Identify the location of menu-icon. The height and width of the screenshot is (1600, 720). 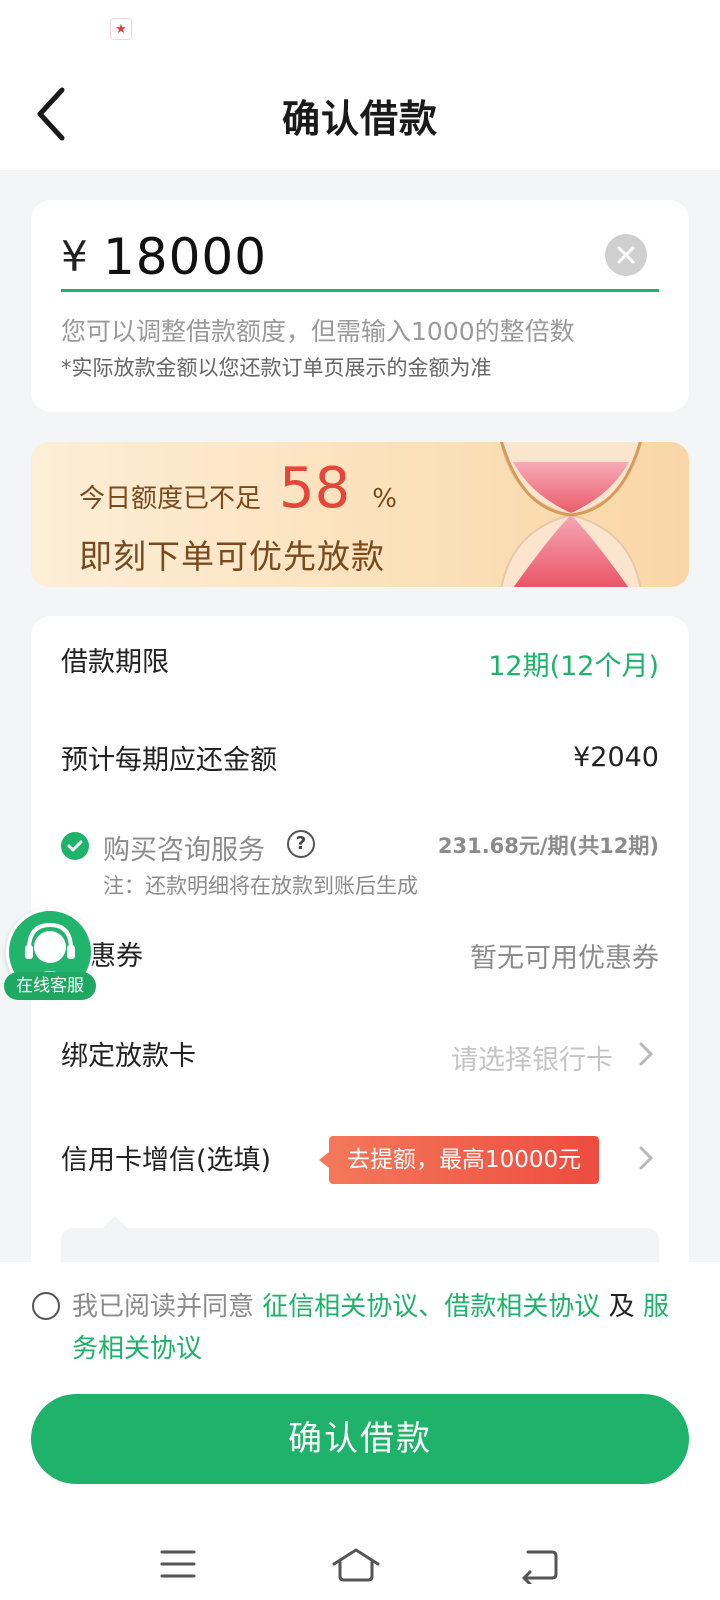
(178, 1564).